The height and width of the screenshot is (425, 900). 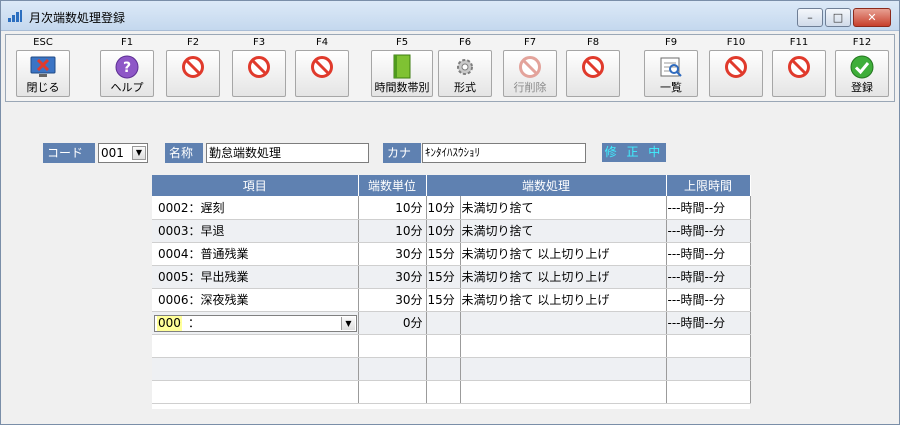 I want to click on f10-button, so click(x=736, y=73).